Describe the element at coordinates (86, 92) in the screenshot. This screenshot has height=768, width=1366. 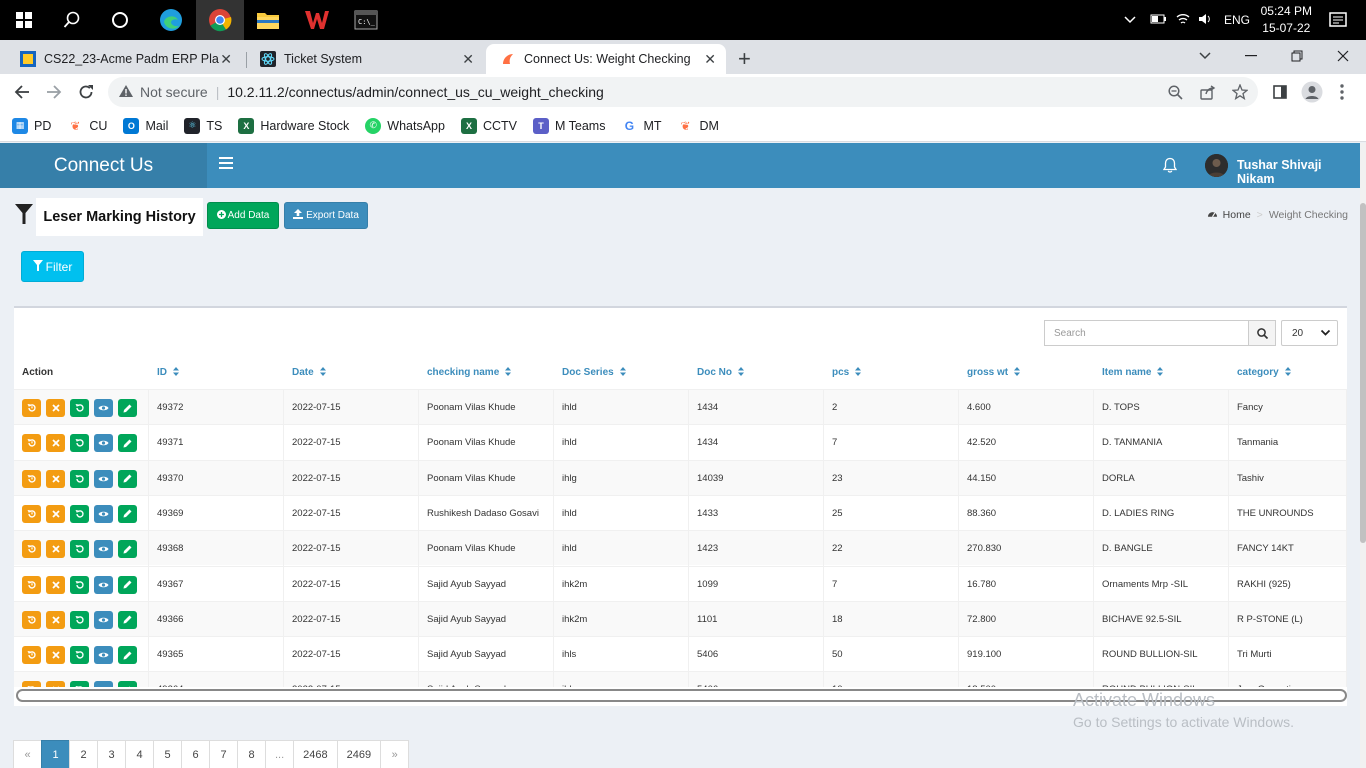
I see `reload-icon` at that location.